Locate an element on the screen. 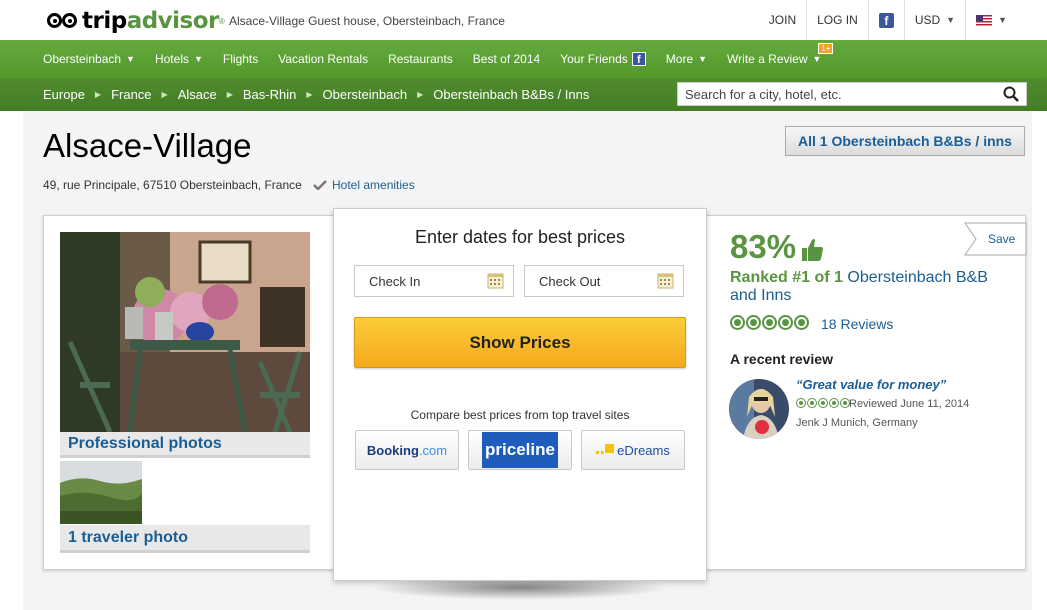  login-link: LOG IN is located at coordinates (837, 20).